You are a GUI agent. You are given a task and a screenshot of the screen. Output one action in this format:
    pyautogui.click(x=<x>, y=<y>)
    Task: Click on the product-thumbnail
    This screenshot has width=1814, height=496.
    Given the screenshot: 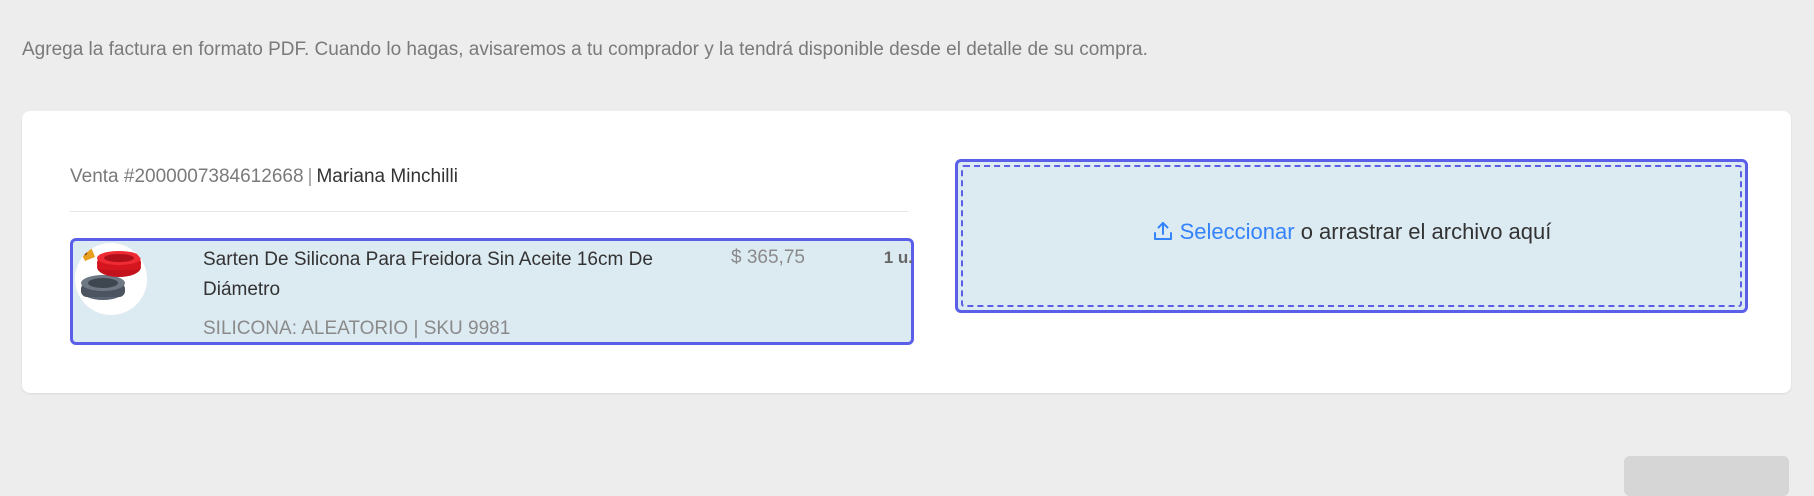 What is the action you would take?
    pyautogui.click(x=111, y=279)
    